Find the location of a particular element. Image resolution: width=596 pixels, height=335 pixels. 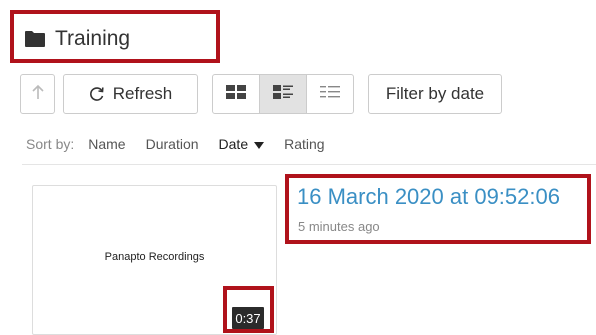

list-view-button is located at coordinates (330, 94).